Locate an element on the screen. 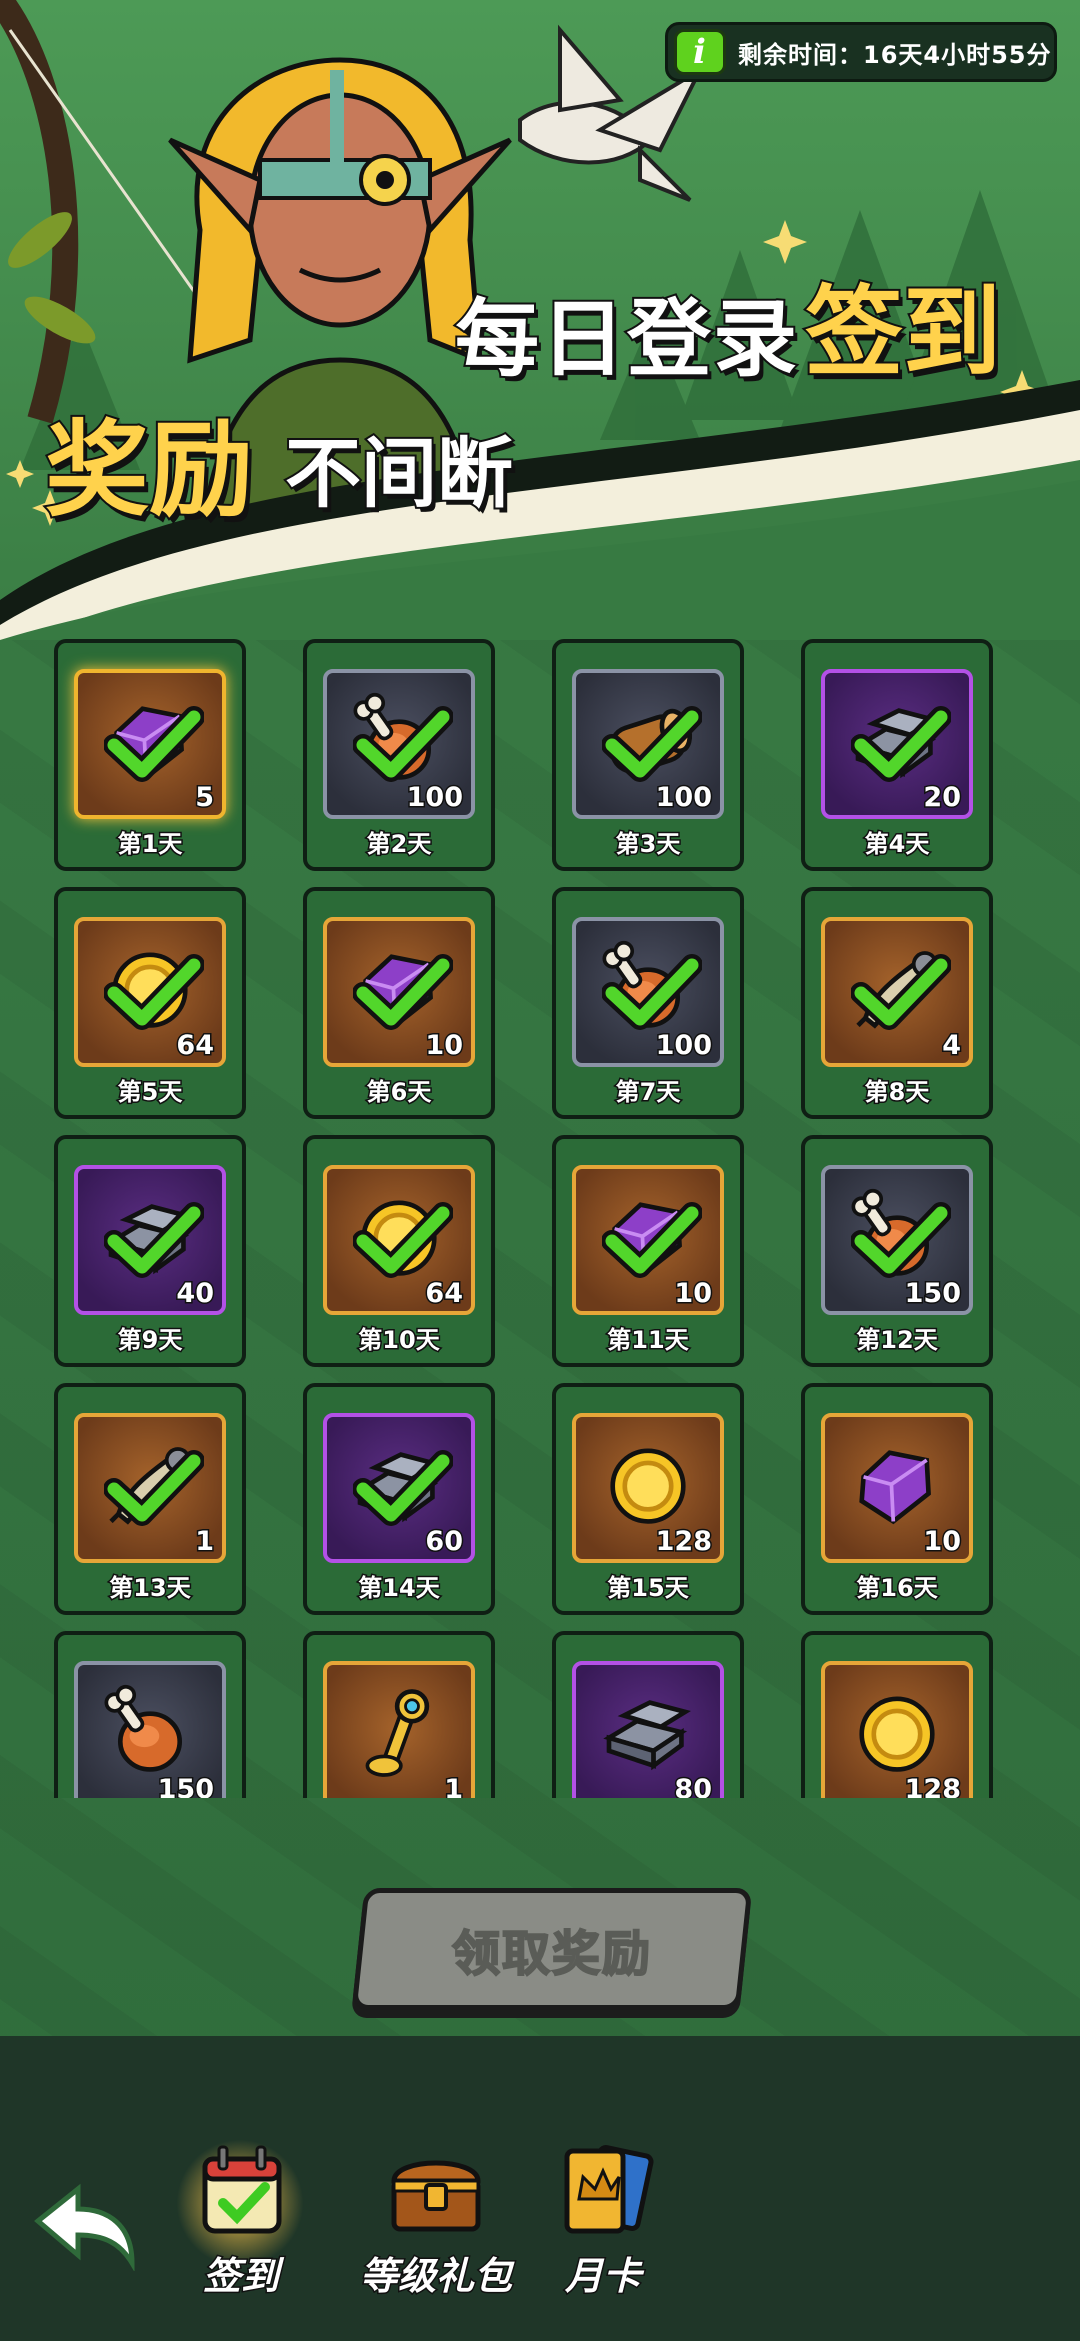 This screenshot has width=1080, height=2341. reward-slot: 150 is located at coordinates (150, 1729).